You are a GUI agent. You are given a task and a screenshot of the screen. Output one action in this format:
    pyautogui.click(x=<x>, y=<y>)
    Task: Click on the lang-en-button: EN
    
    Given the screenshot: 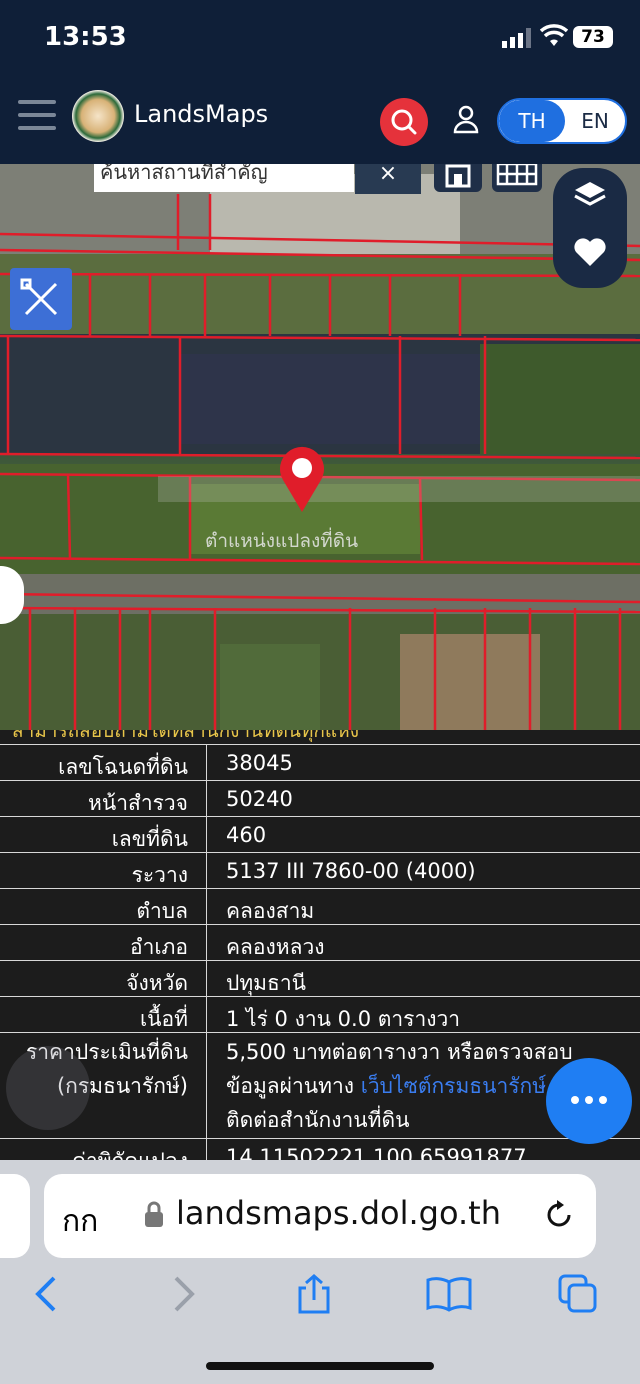 What is the action you would take?
    pyautogui.click(x=595, y=121)
    